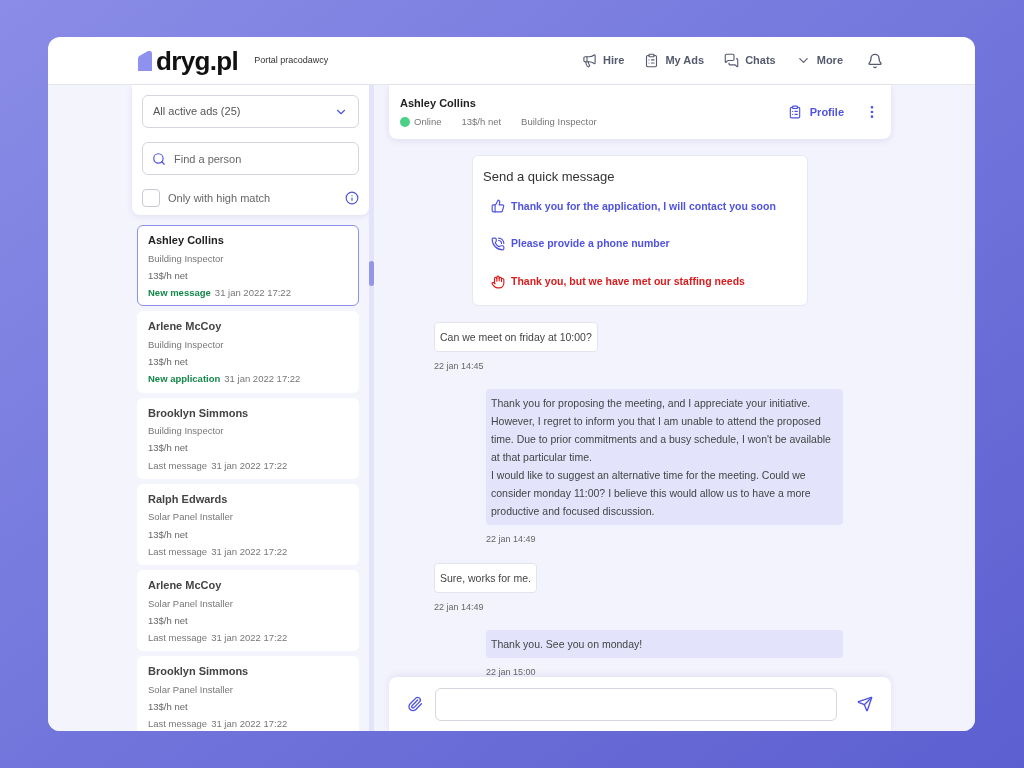  Describe the element at coordinates (481, 122) in the screenshot. I see `chat-contact-rate: 13$/h net` at that location.